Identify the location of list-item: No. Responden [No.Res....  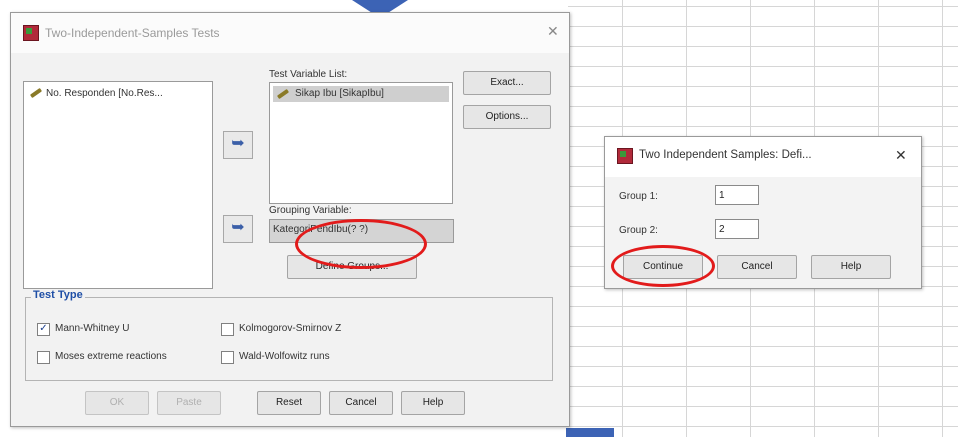
(96, 93).